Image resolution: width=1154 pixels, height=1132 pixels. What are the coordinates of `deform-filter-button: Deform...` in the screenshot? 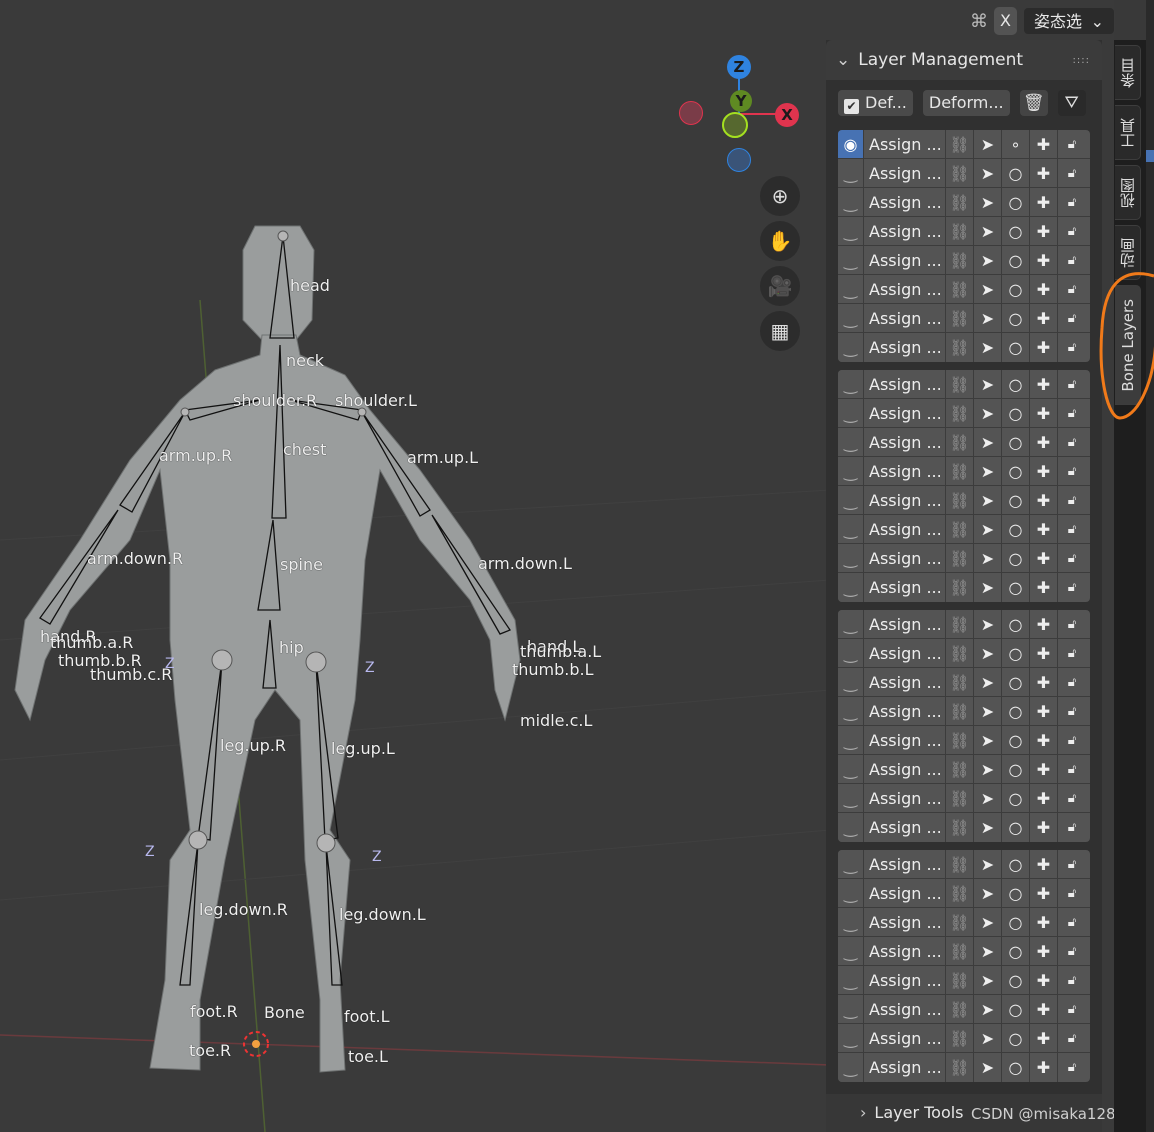 It's located at (966, 103).